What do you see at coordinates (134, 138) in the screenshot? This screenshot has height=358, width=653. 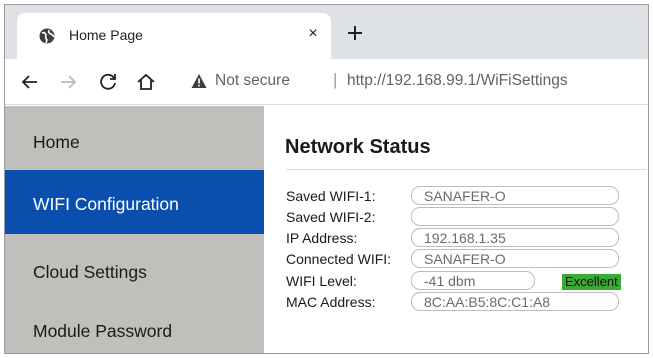 I see `sidebar-item-home: Home` at bounding box center [134, 138].